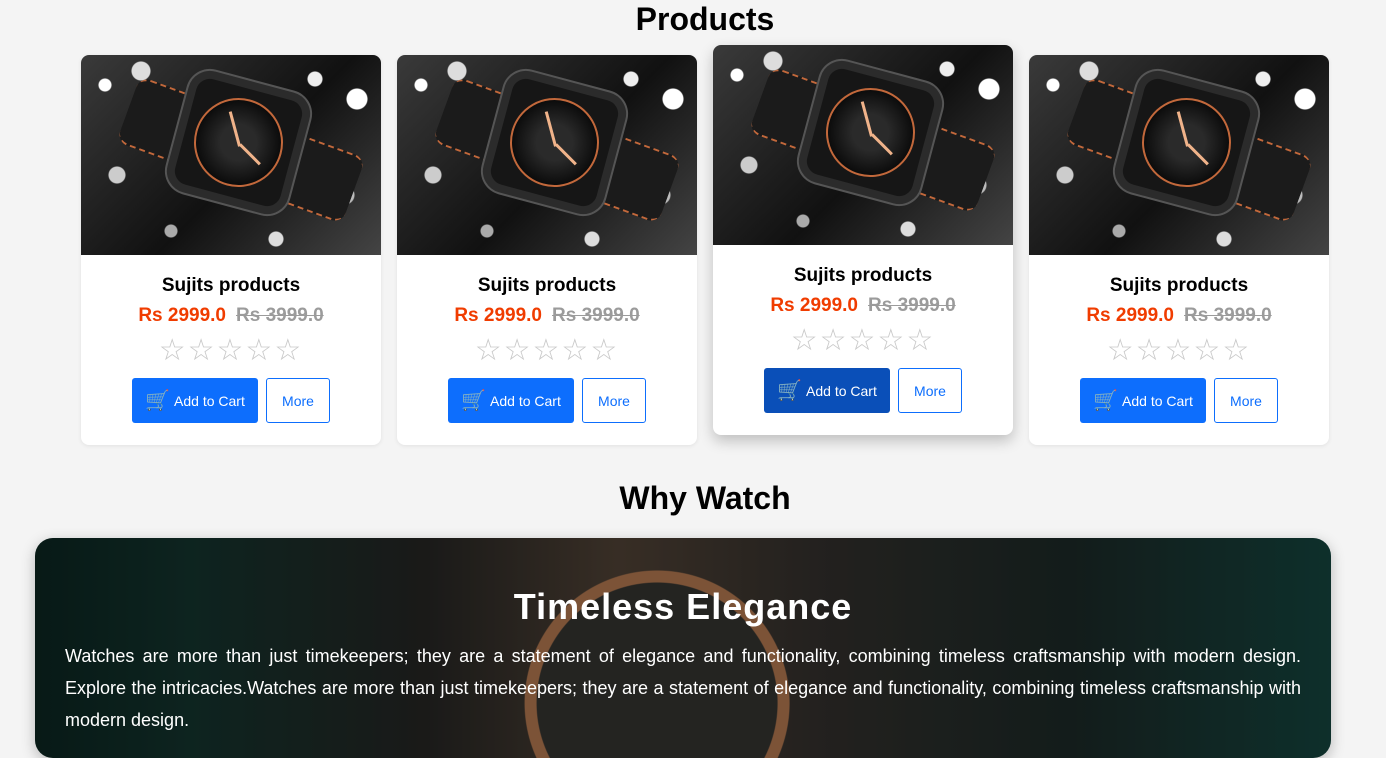 The width and height of the screenshot is (1386, 758). What do you see at coordinates (683, 606) in the screenshot?
I see `banner-heading: Timeless Elegance` at bounding box center [683, 606].